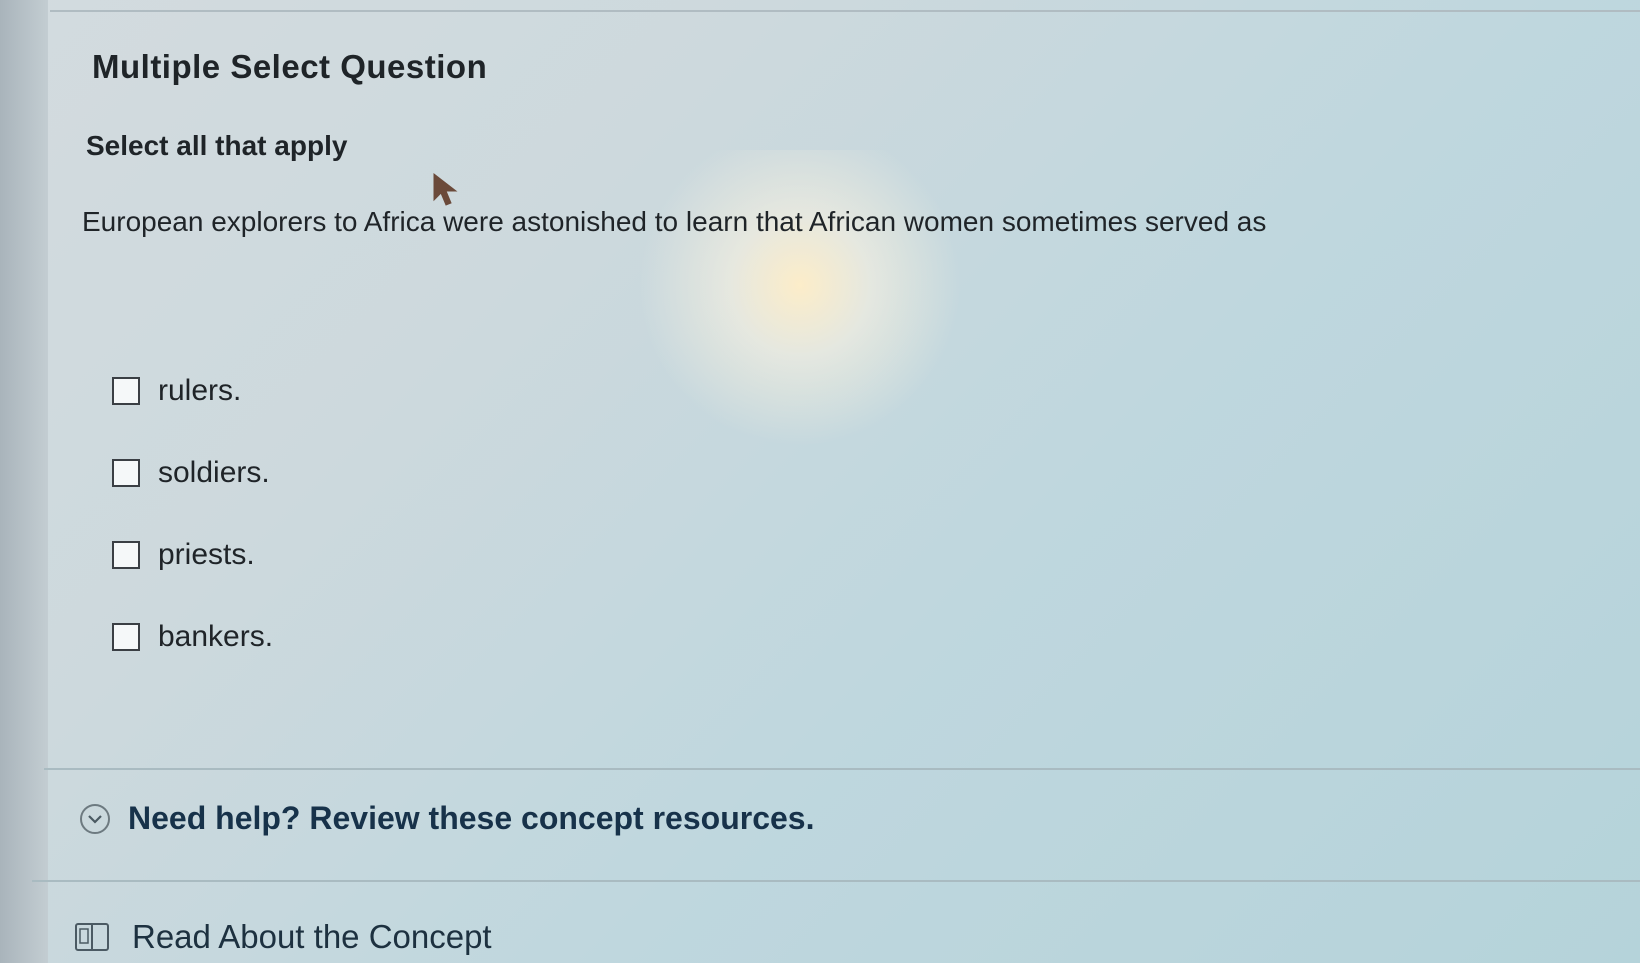 The image size is (1640, 963). What do you see at coordinates (200, 390) in the screenshot?
I see `option-label: rulers.` at bounding box center [200, 390].